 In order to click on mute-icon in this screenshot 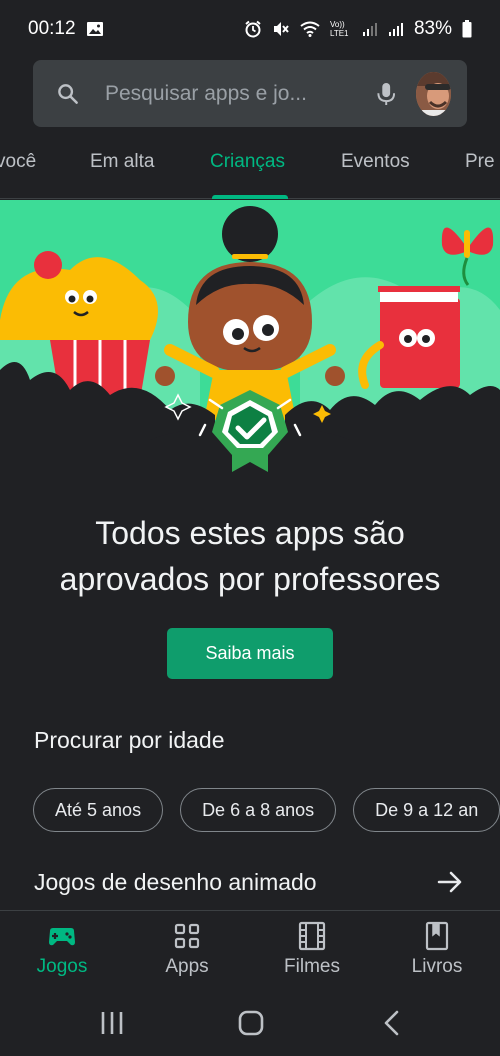, I will do `click(281, 29)`.